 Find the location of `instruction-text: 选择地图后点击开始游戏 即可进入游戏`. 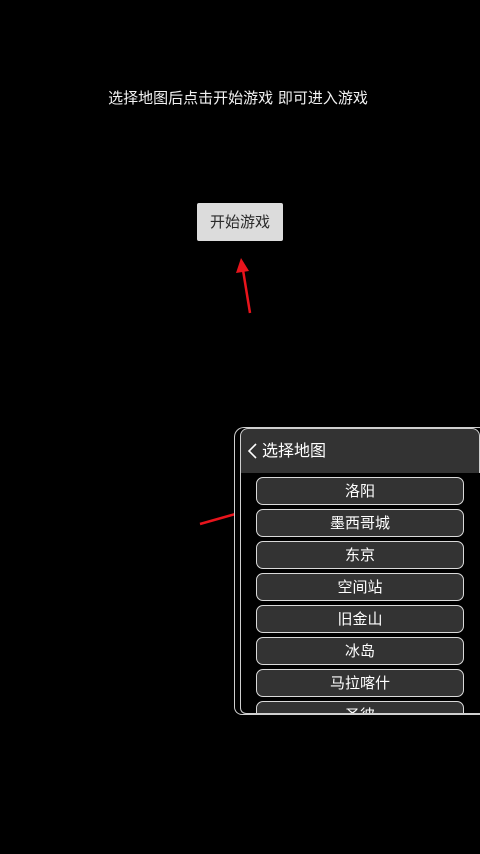

instruction-text: 选择地图后点击开始游戏 即可进入游戏 is located at coordinates (238, 98).